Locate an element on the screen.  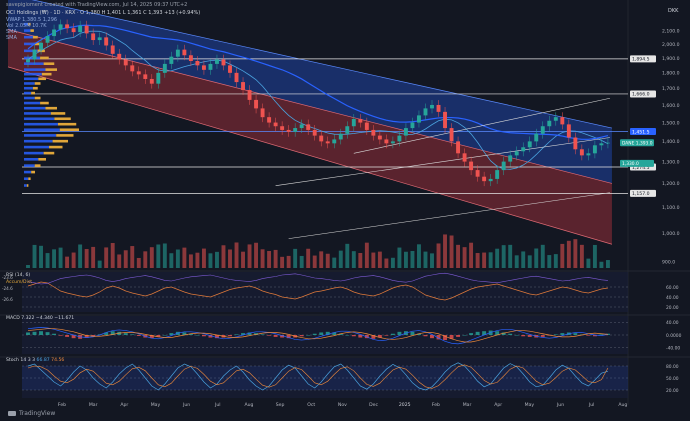
tradingview-logo-icon is located at coordinates (12, 413).